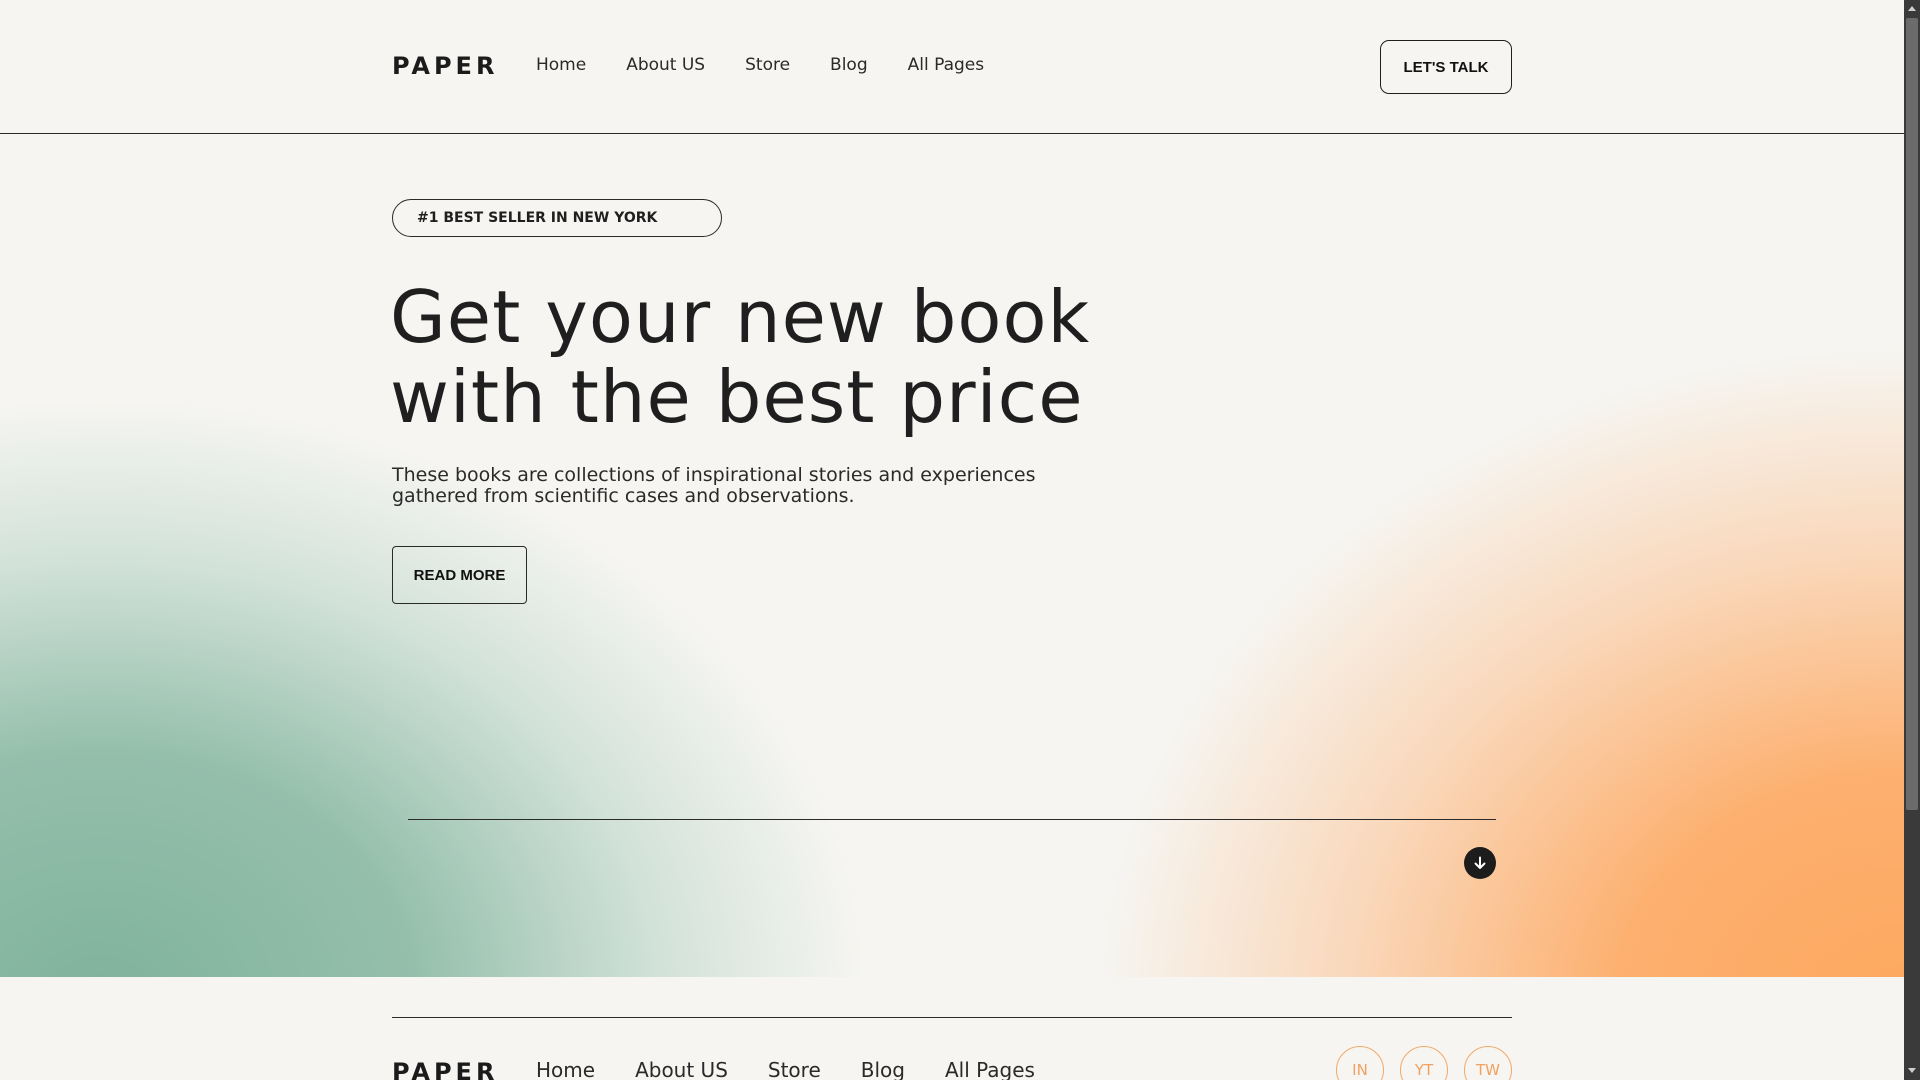 Image resolution: width=1920 pixels, height=1080 pixels. I want to click on scroll-down-button, so click(1480, 863).